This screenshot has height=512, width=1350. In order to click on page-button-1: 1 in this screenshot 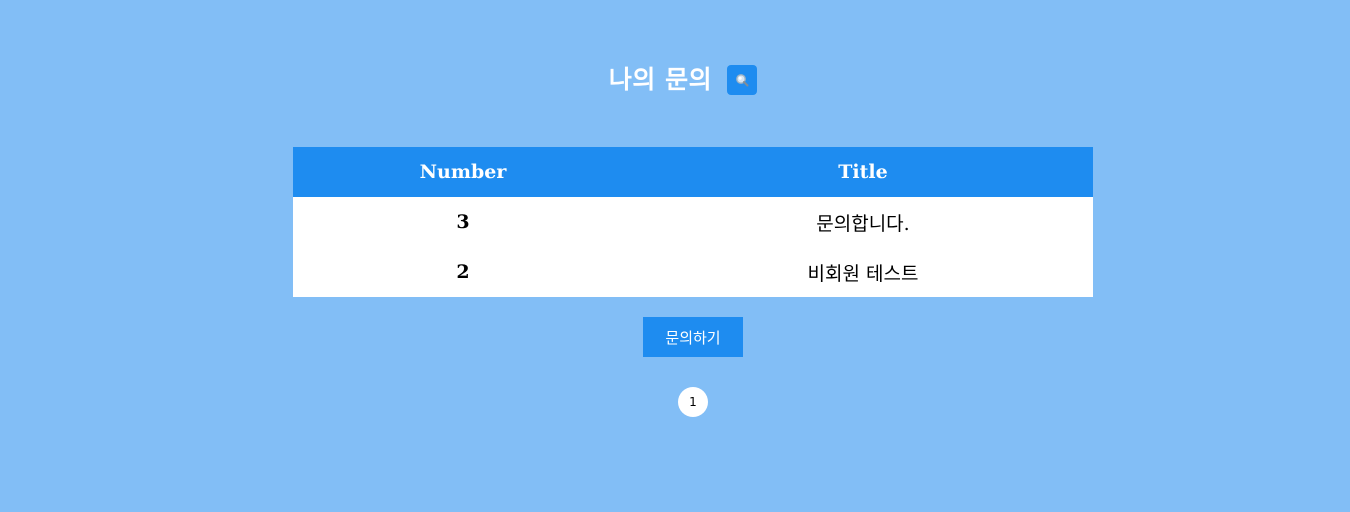, I will do `click(693, 402)`.